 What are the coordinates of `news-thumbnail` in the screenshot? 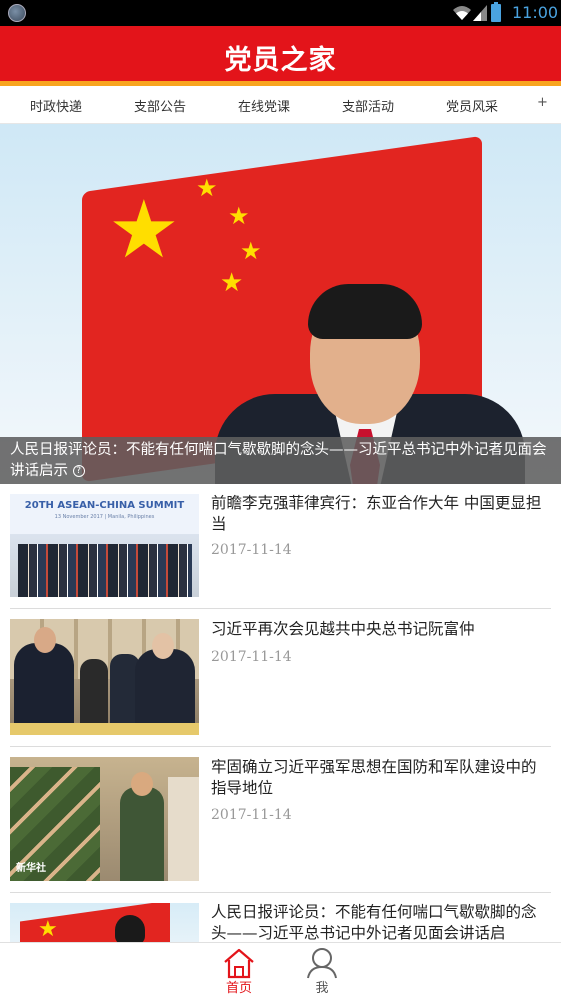 It's located at (104, 677).